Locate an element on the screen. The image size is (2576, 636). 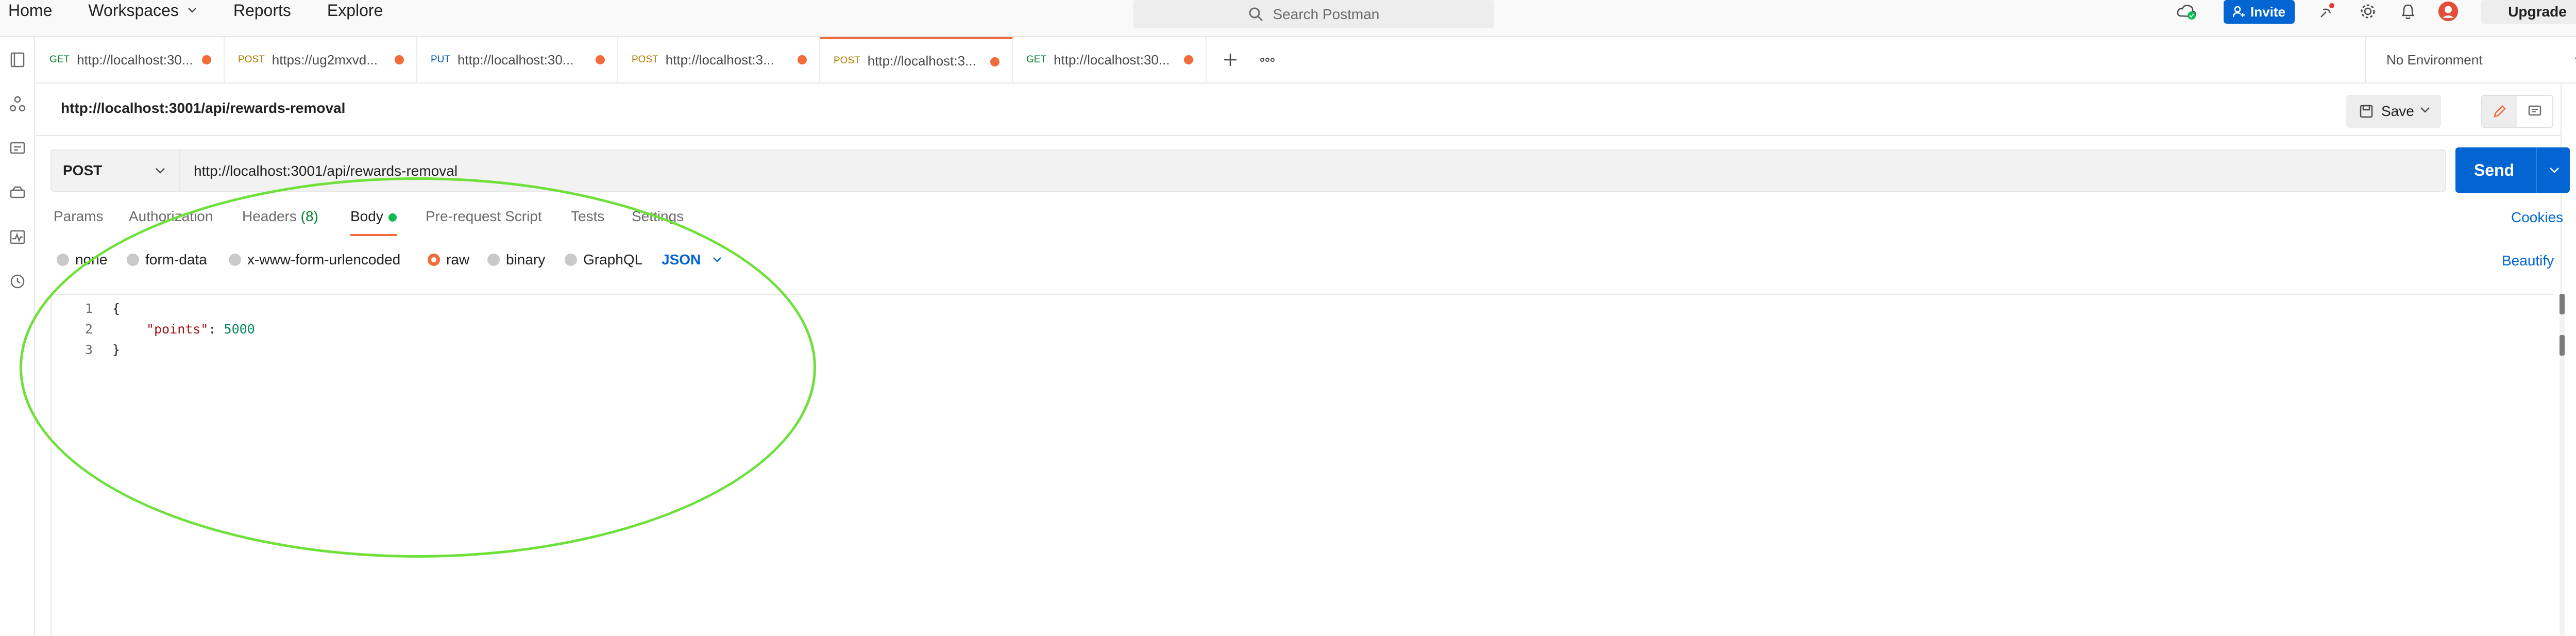
format-select: JSON is located at coordinates (692, 260).